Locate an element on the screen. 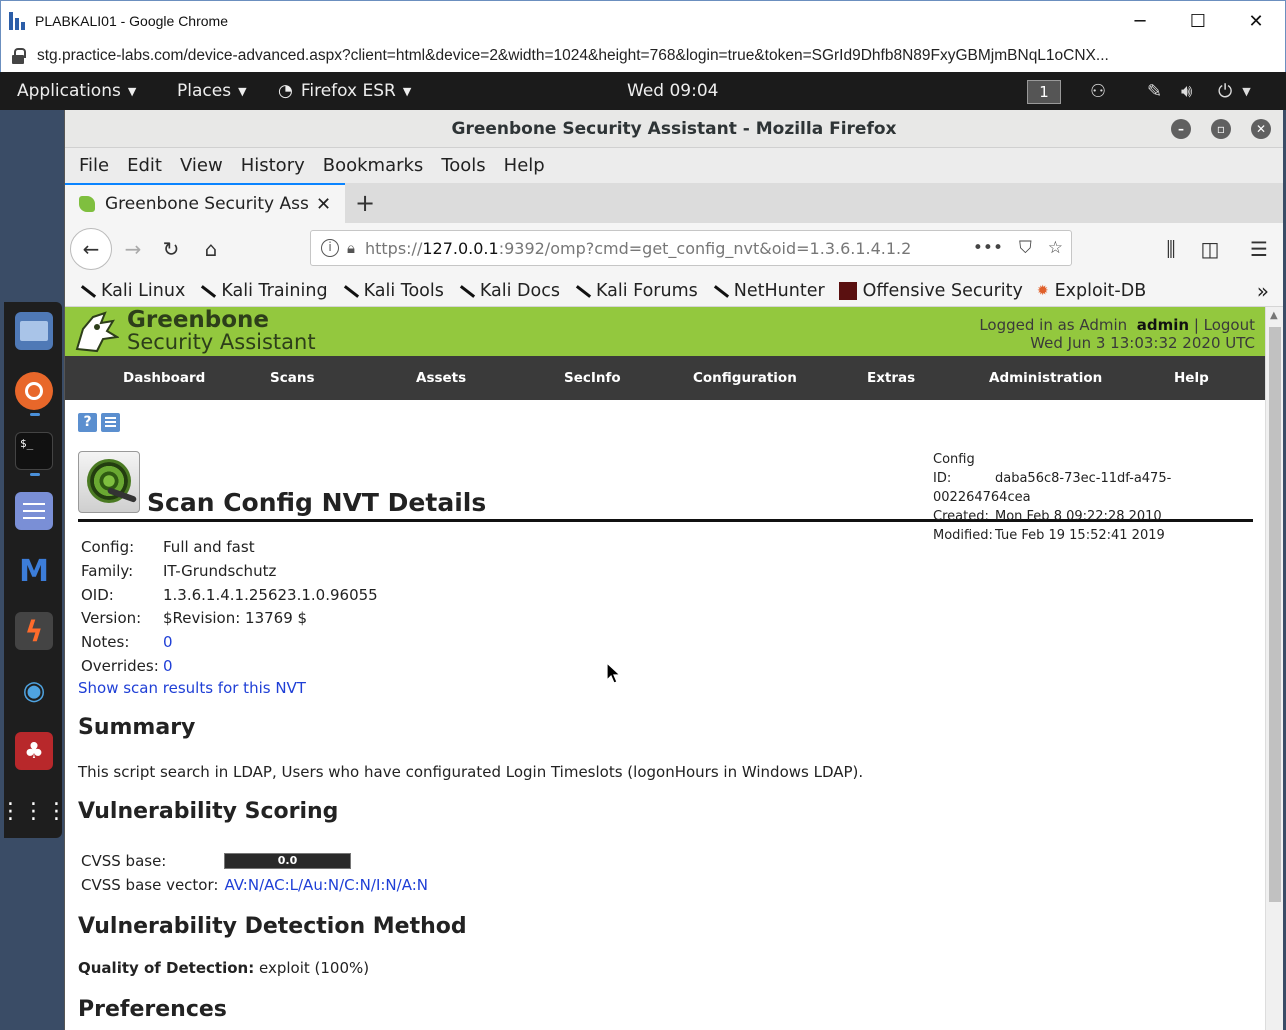 This screenshot has height=1030, width=1286. maximize-button: ☐ is located at coordinates (1198, 21).